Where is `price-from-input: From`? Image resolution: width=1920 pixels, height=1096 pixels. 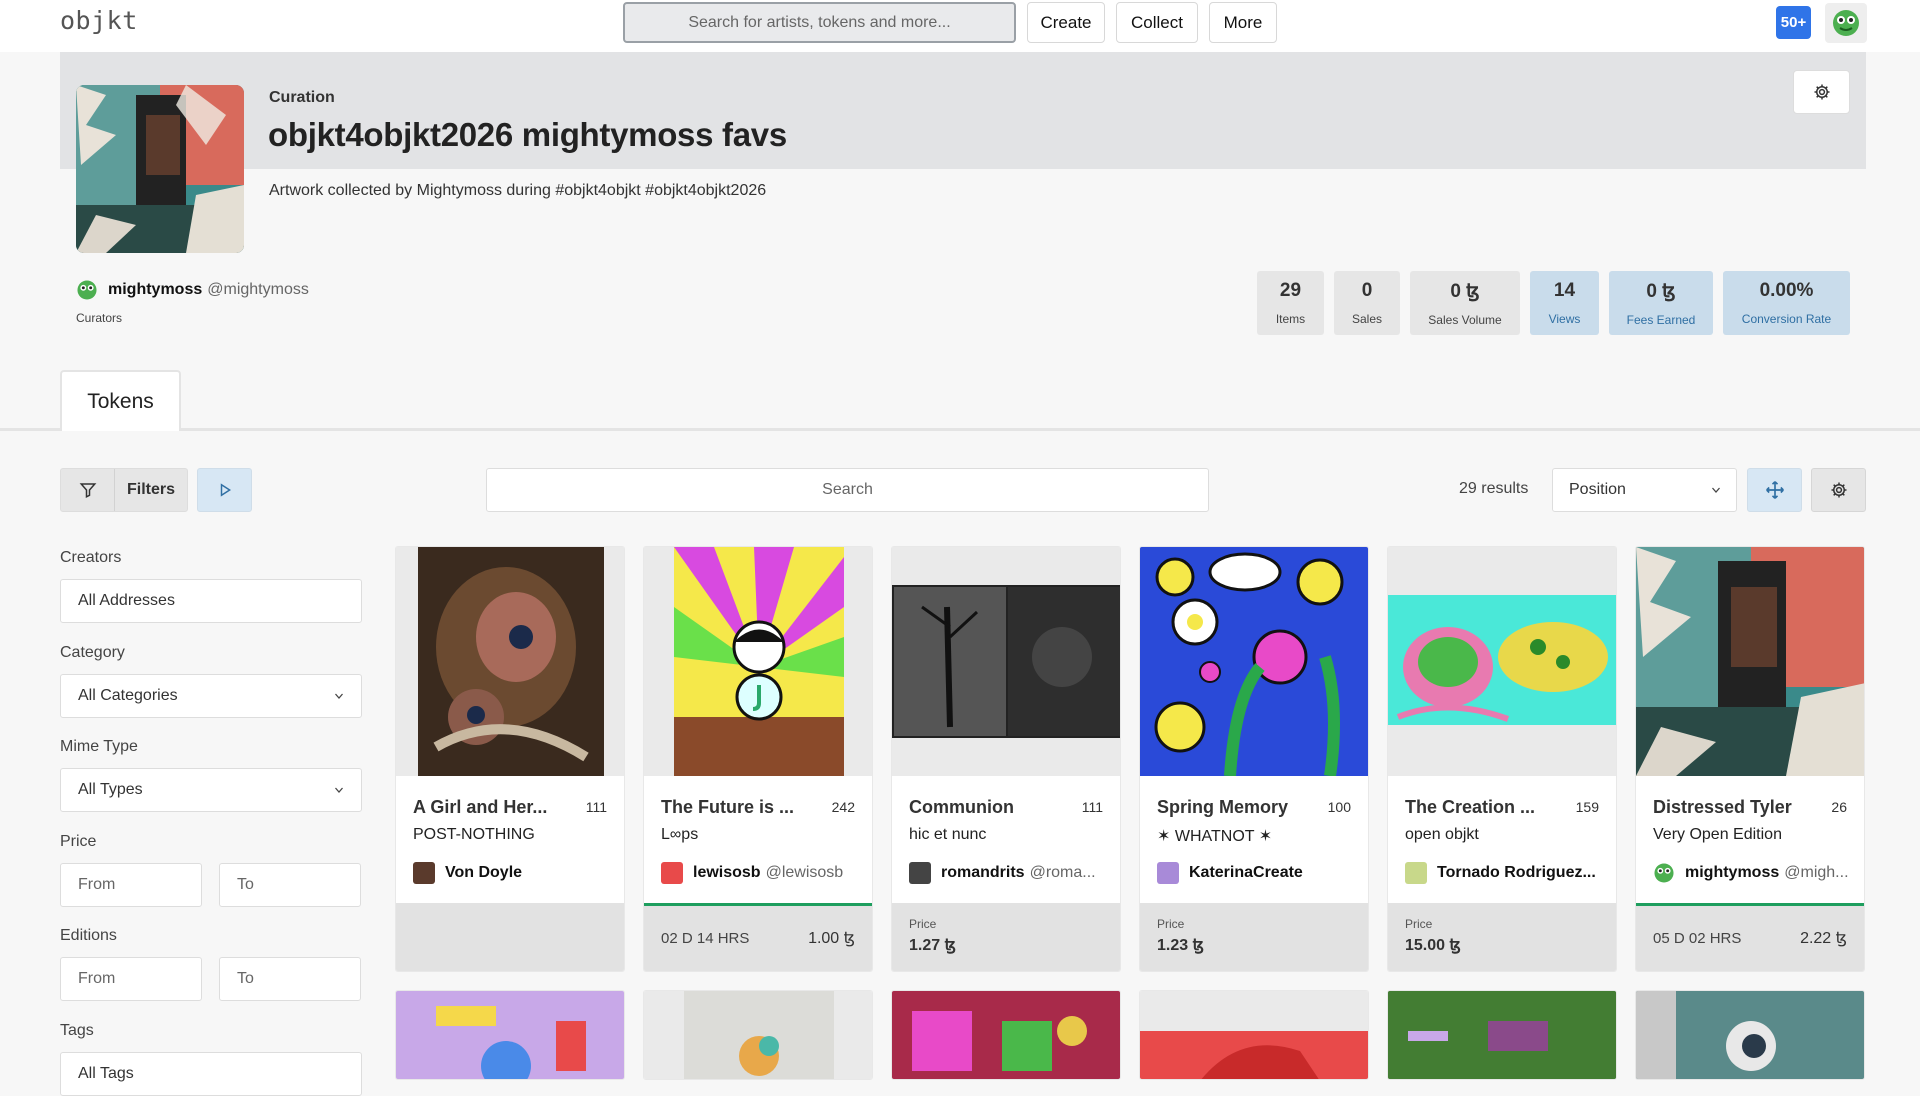
price-from-input: From is located at coordinates (131, 885).